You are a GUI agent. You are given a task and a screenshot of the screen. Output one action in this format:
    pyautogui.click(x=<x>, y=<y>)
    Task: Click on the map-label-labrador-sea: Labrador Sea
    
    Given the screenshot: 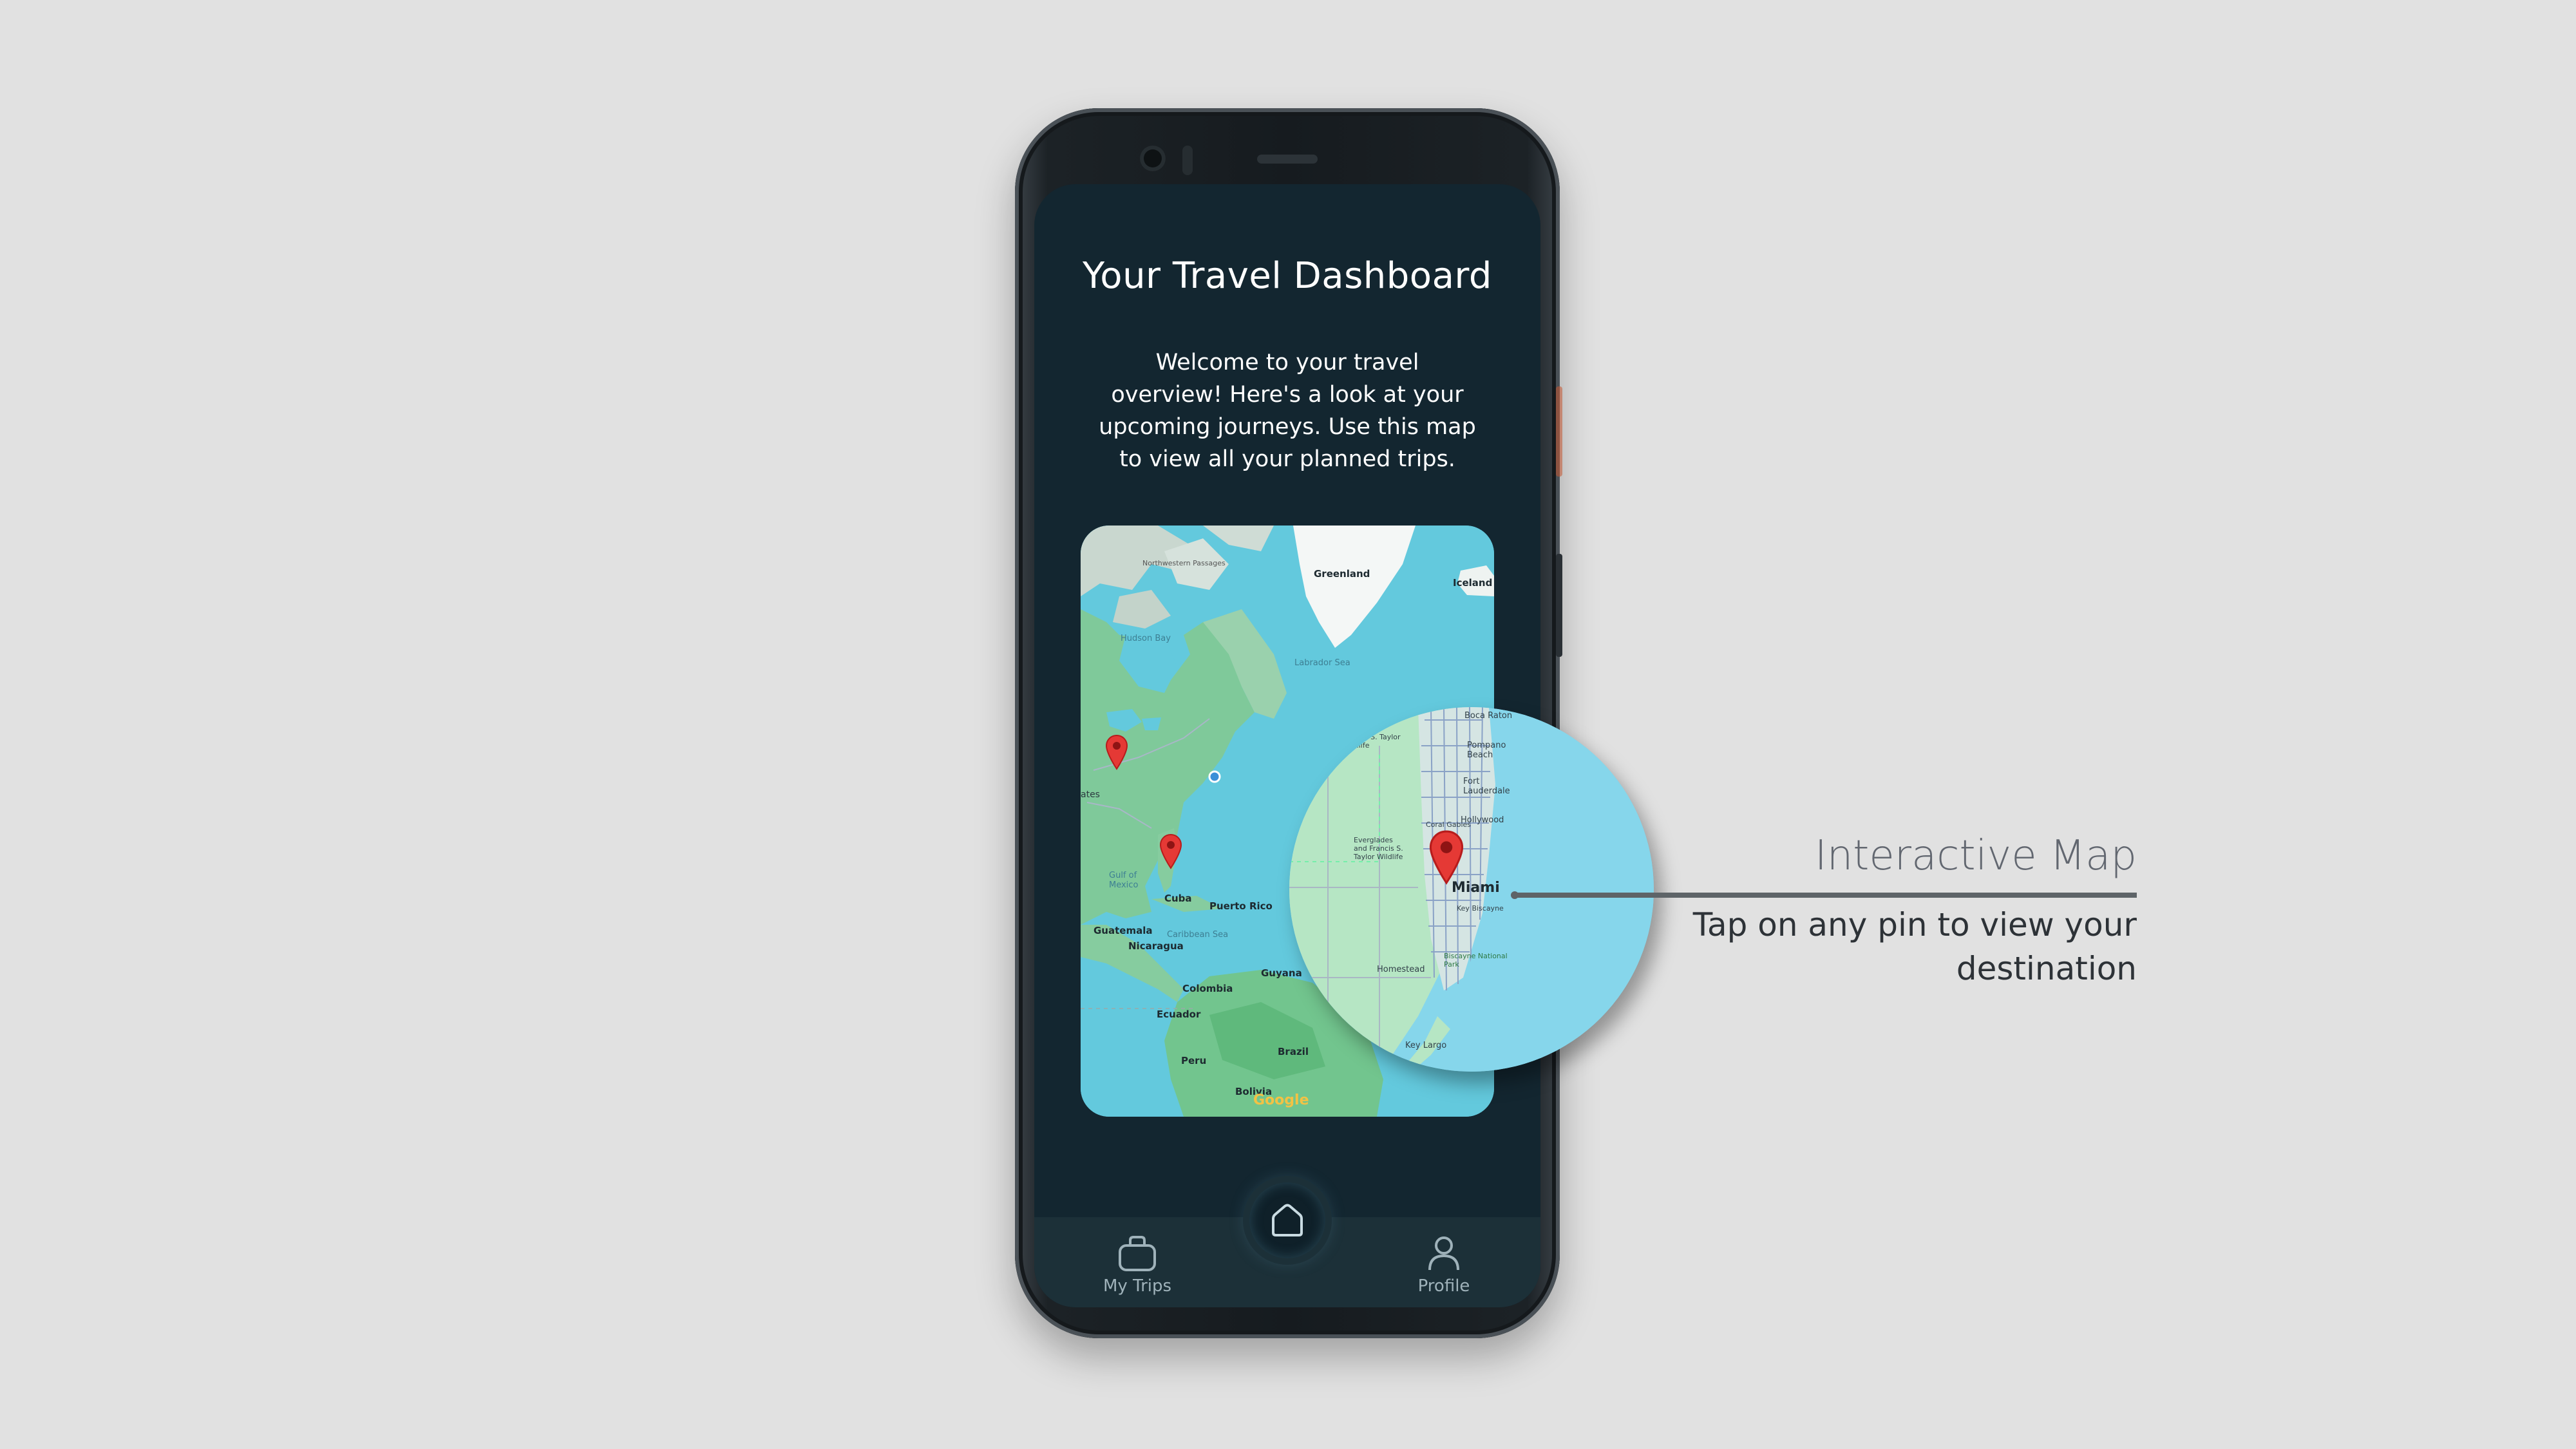 What is the action you would take?
    pyautogui.click(x=1322, y=663)
    